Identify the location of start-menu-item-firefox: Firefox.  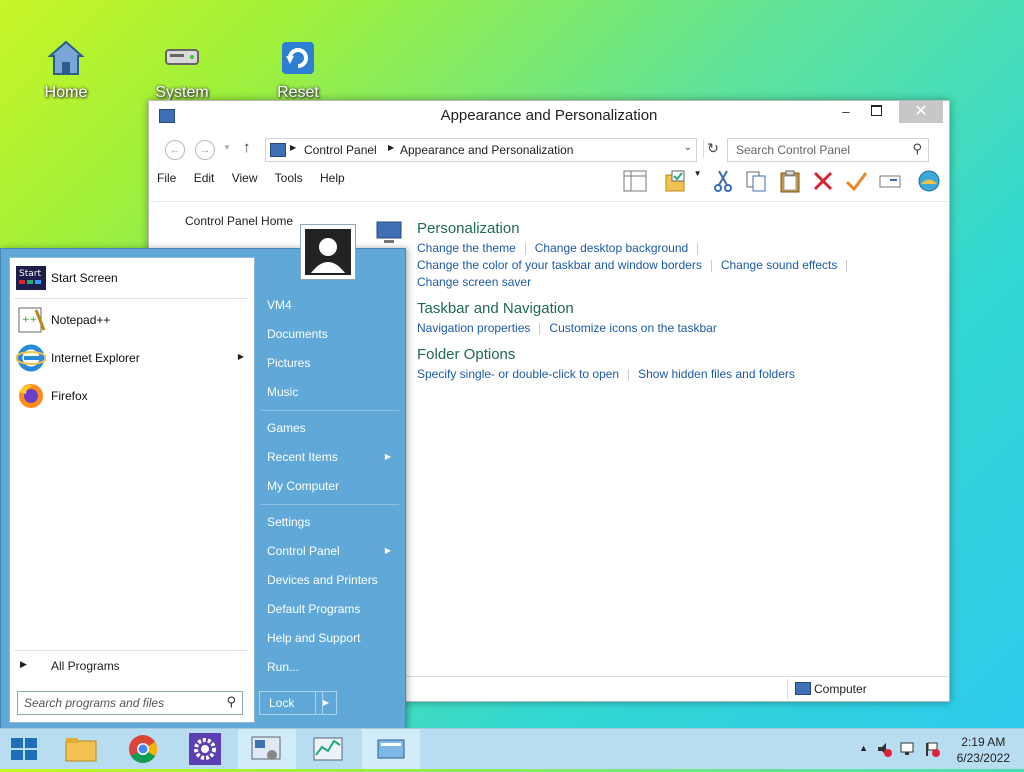
(132, 396).